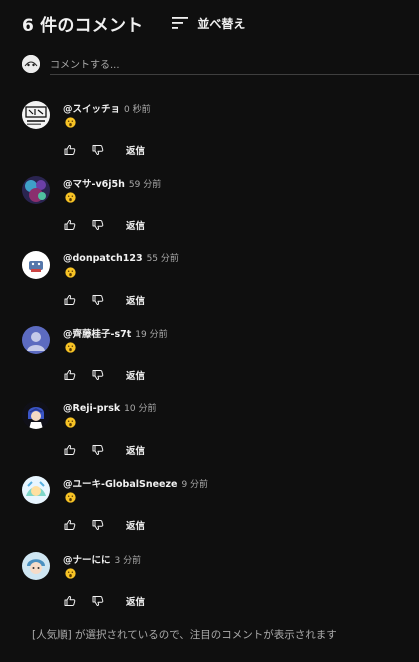 The width and height of the screenshot is (419, 662). What do you see at coordinates (184, 635) in the screenshot?
I see `top-comments-note: [人気順] が選択されているので、注目のコメントが表示されます` at bounding box center [184, 635].